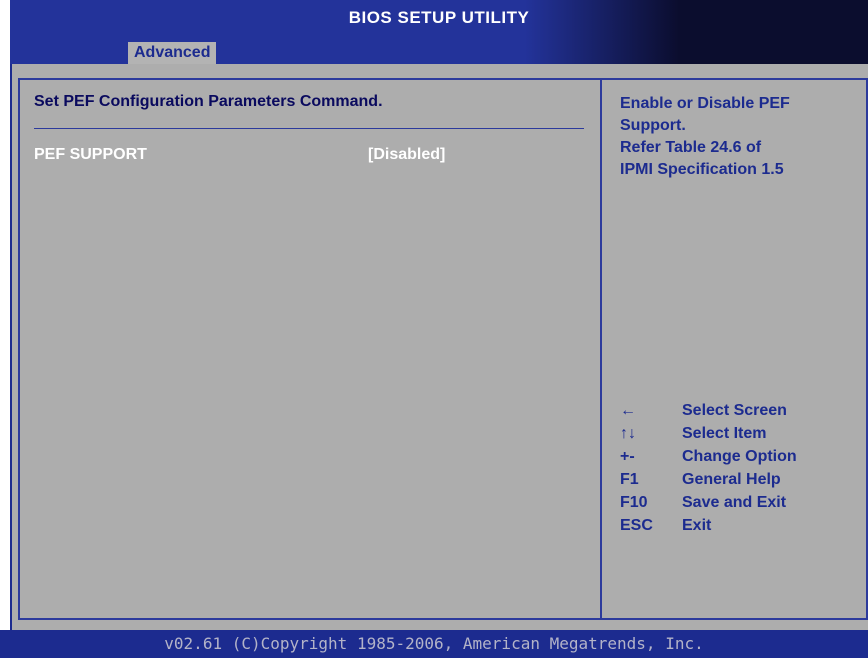 Image resolution: width=868 pixels, height=658 pixels. Describe the element at coordinates (5, 329) in the screenshot. I see `left-edge` at that location.